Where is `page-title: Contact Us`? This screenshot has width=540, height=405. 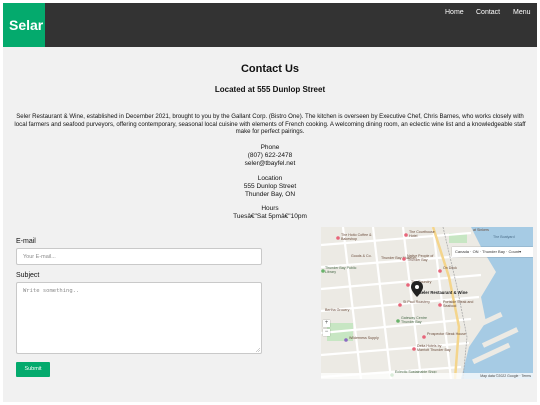
page-title: Contact Us is located at coordinates (270, 69).